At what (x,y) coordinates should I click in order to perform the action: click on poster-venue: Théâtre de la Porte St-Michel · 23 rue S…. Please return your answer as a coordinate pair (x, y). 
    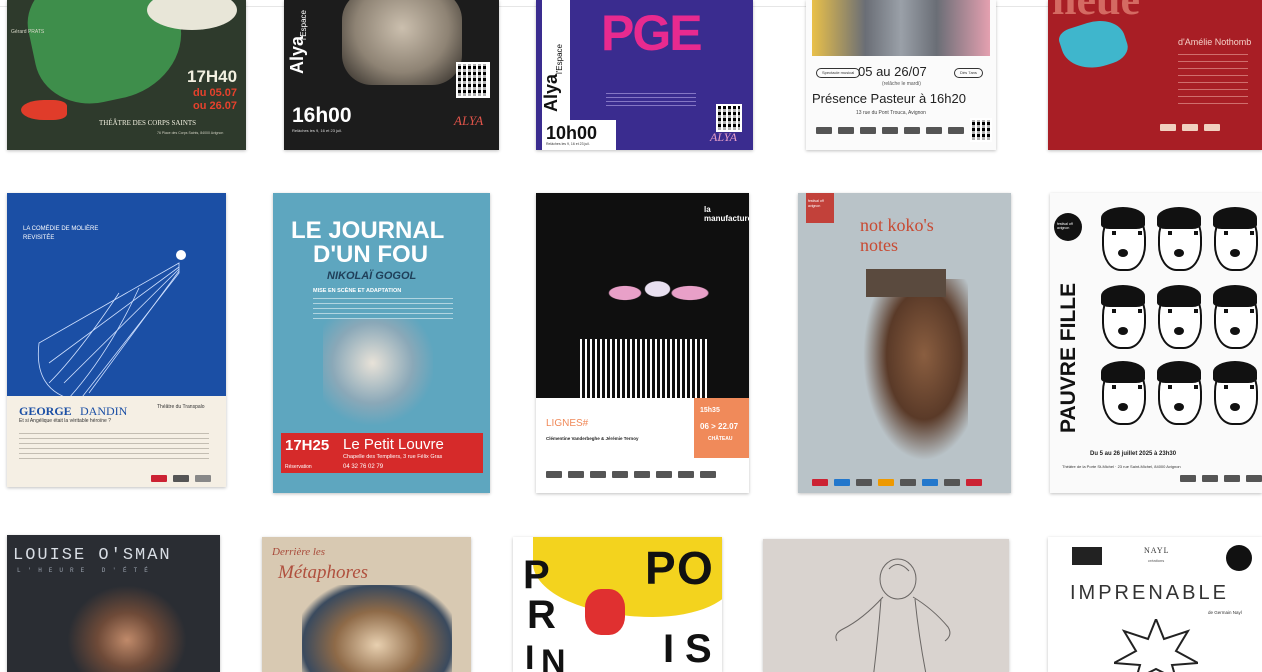
    Looking at the image, I should click on (1121, 466).